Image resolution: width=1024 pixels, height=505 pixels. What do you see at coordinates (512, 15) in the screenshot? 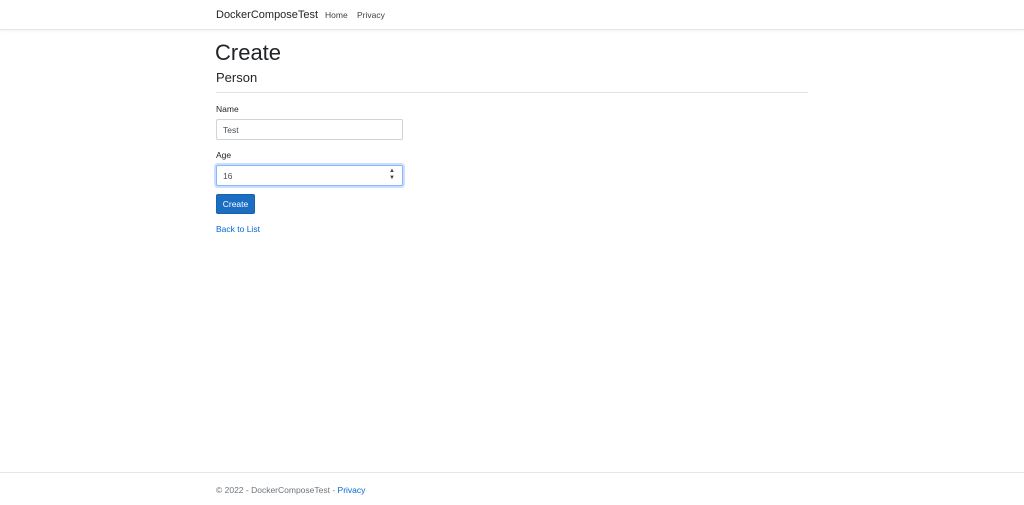
I see `top-navbar: DockerComposeTest Home Privacy` at bounding box center [512, 15].